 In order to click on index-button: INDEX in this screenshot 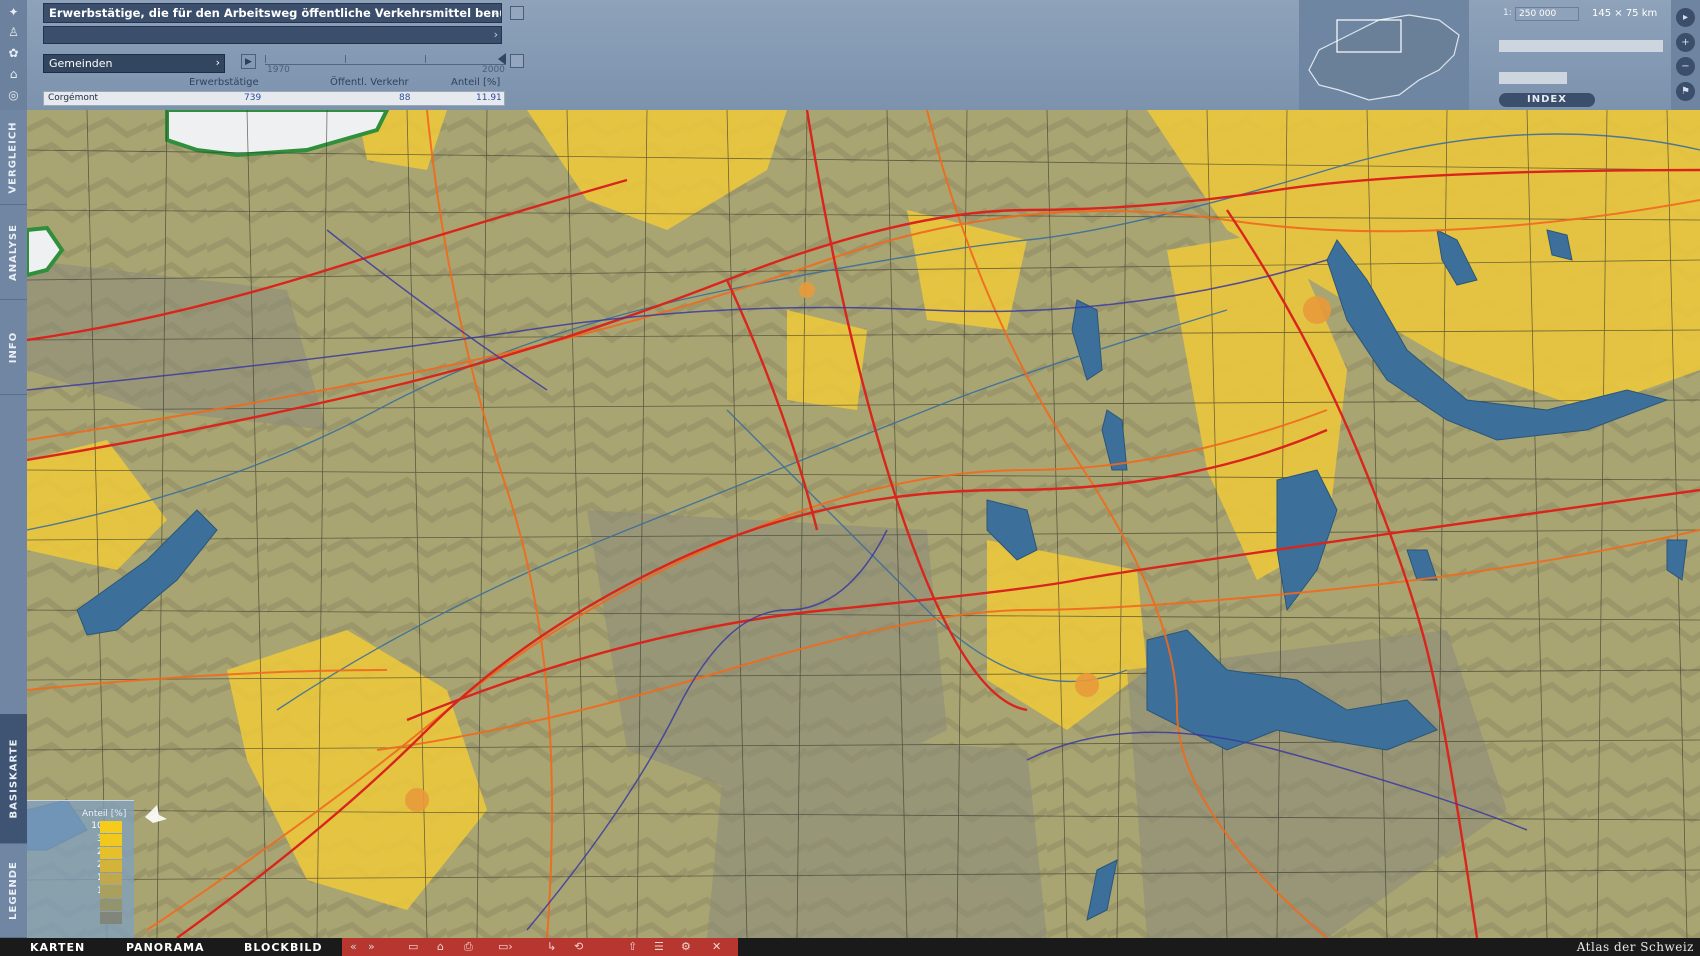, I will do `click(1547, 100)`.